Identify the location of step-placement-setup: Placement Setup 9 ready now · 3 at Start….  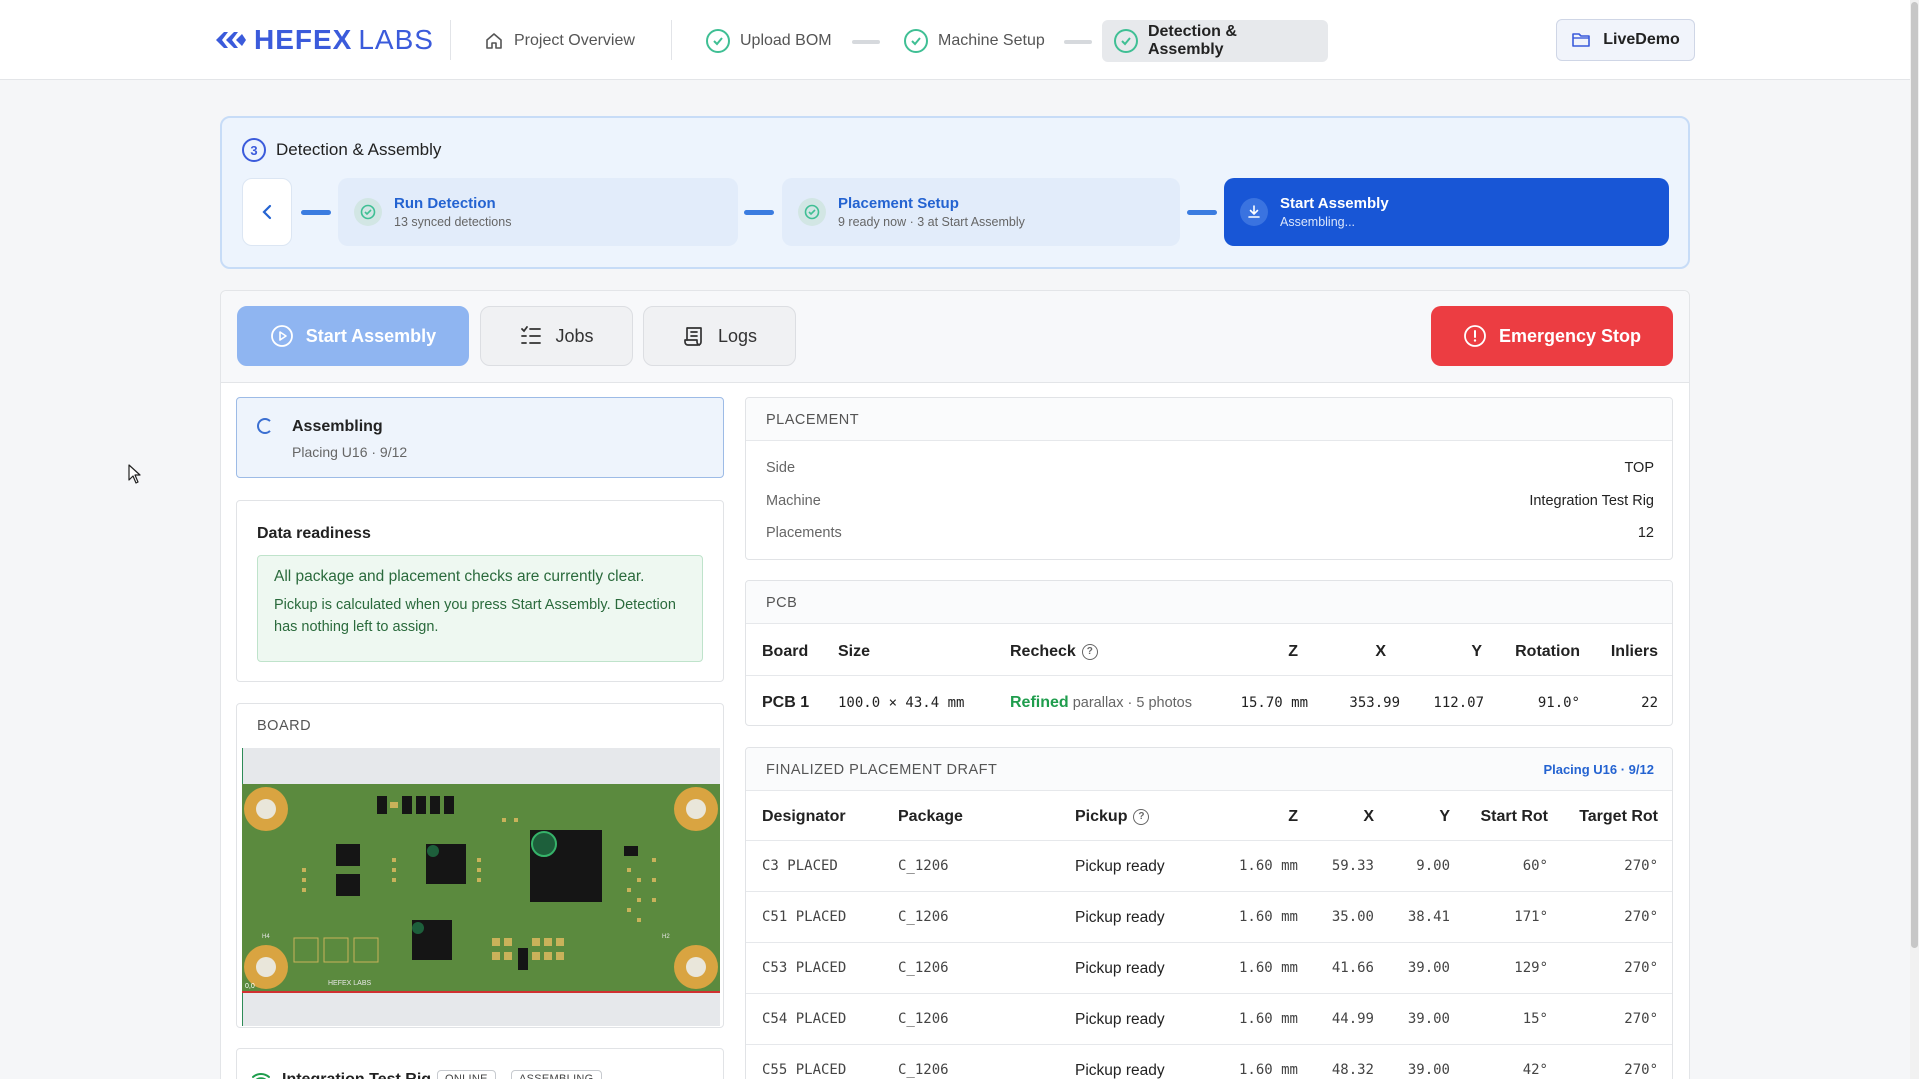
(981, 212).